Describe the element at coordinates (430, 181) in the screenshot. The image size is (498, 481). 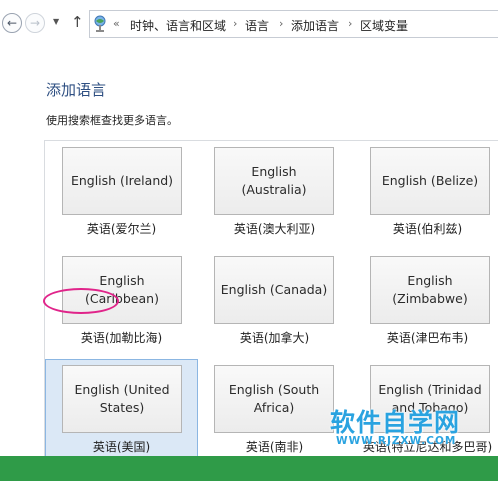
I see `language-tile: English (Belize)` at that location.